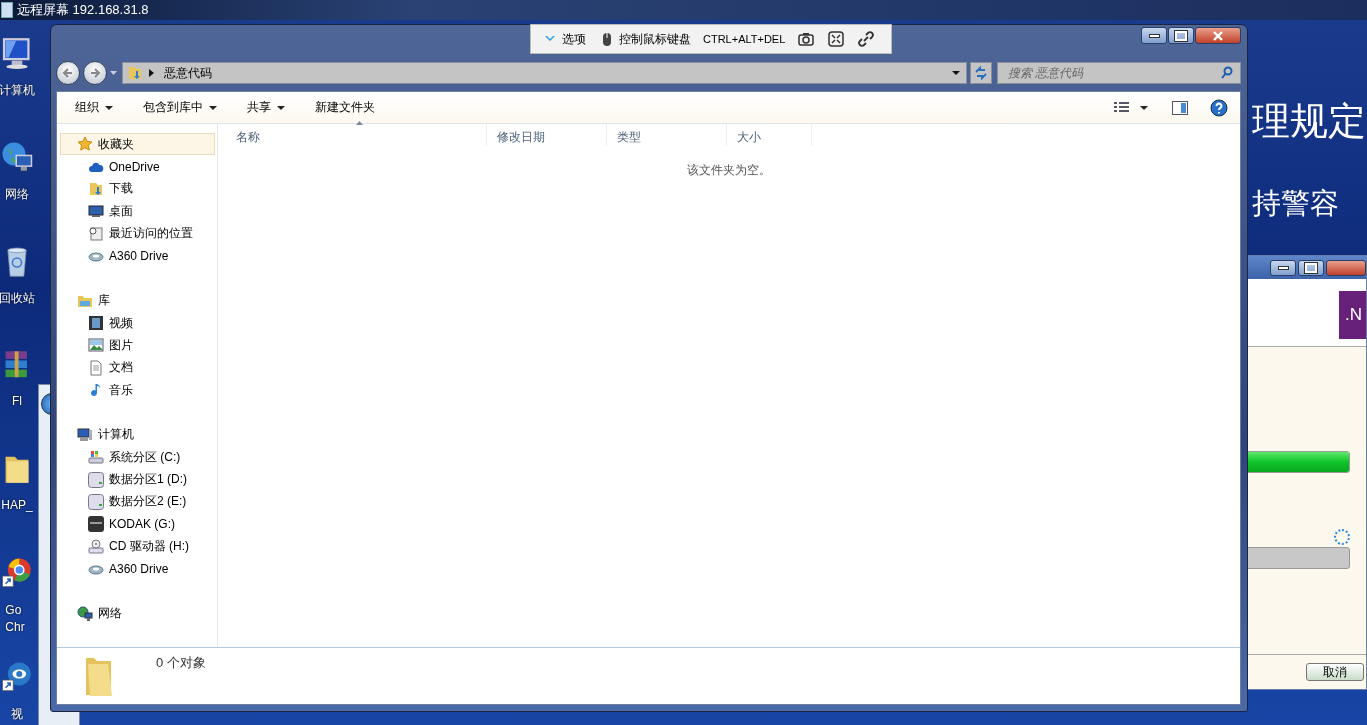 The image size is (1367, 725). What do you see at coordinates (806, 39) in the screenshot?
I see `camera-icon` at bounding box center [806, 39].